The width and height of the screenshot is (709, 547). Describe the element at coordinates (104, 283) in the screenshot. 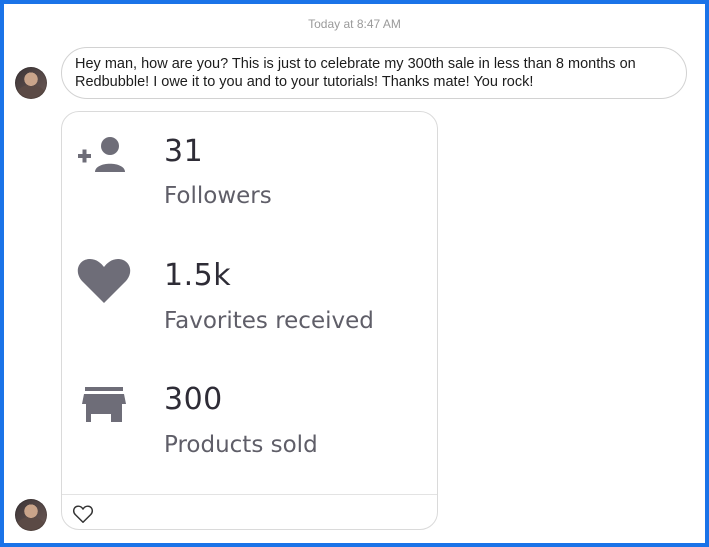

I see `heart-icon` at that location.